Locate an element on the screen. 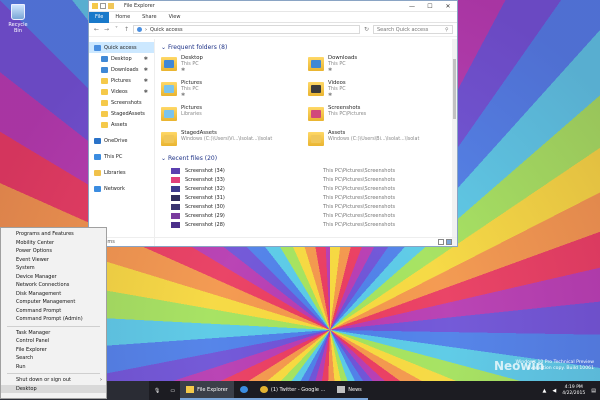 This screenshot has width=600, height=400. ribbon-tabs: File Home Share View is located at coordinates (273, 17).